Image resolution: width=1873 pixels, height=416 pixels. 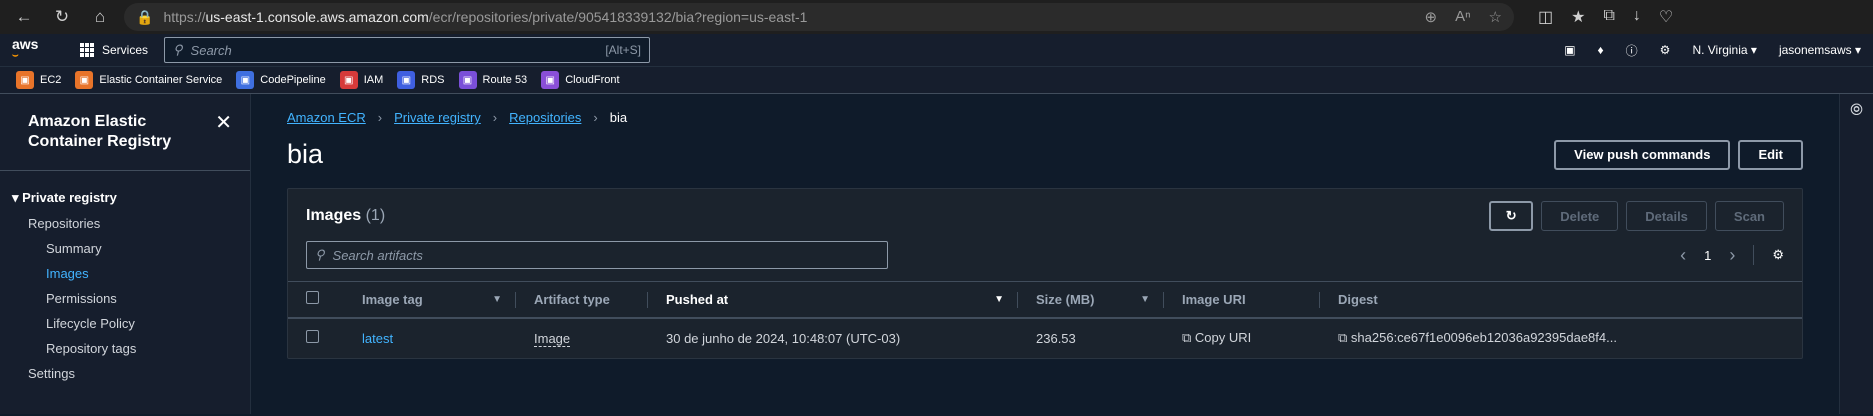 I want to click on iam-service-icon: ▣, so click(x=348, y=80).